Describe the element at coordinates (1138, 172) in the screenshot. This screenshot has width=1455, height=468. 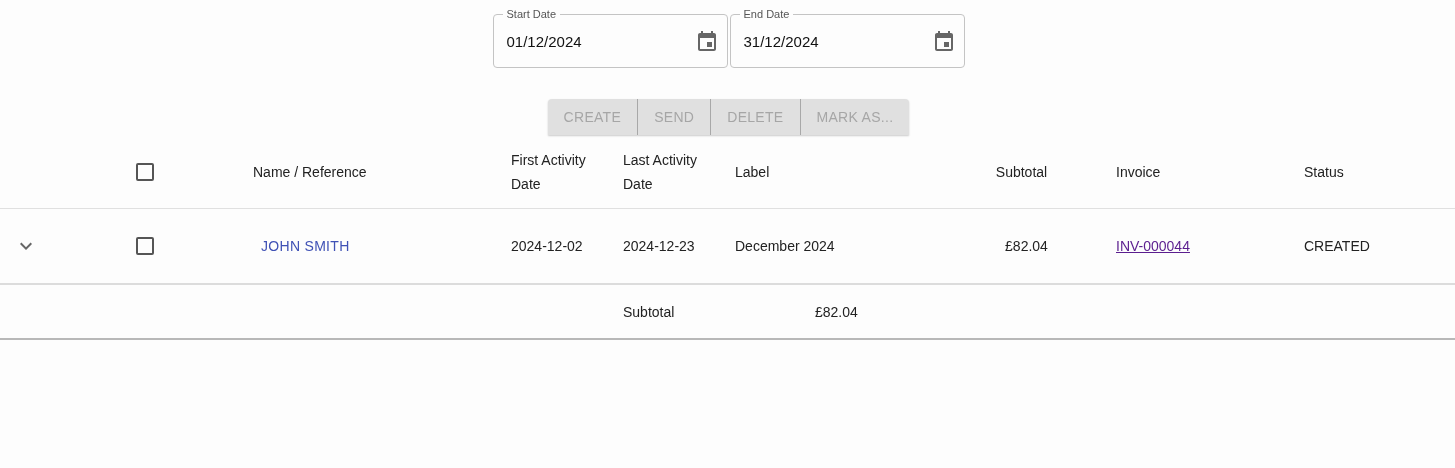
I see `column-header: Invoice` at that location.